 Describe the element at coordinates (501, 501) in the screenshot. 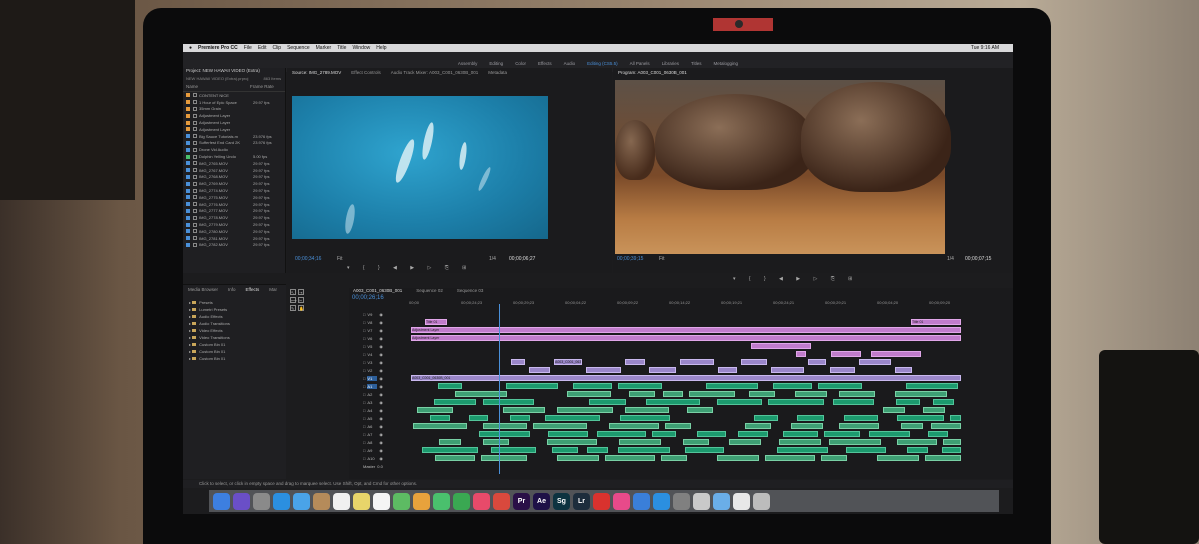

I see `chrome-icon` at that location.